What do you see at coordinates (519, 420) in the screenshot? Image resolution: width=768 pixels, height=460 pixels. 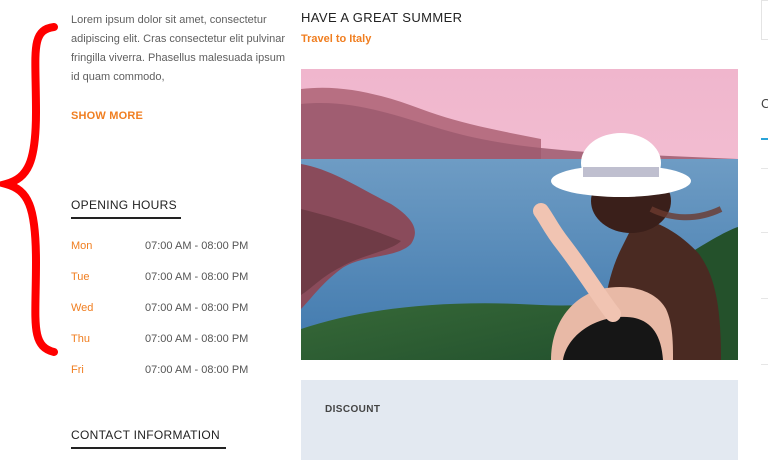 I see `discount-panel: DISCOUNT` at bounding box center [519, 420].